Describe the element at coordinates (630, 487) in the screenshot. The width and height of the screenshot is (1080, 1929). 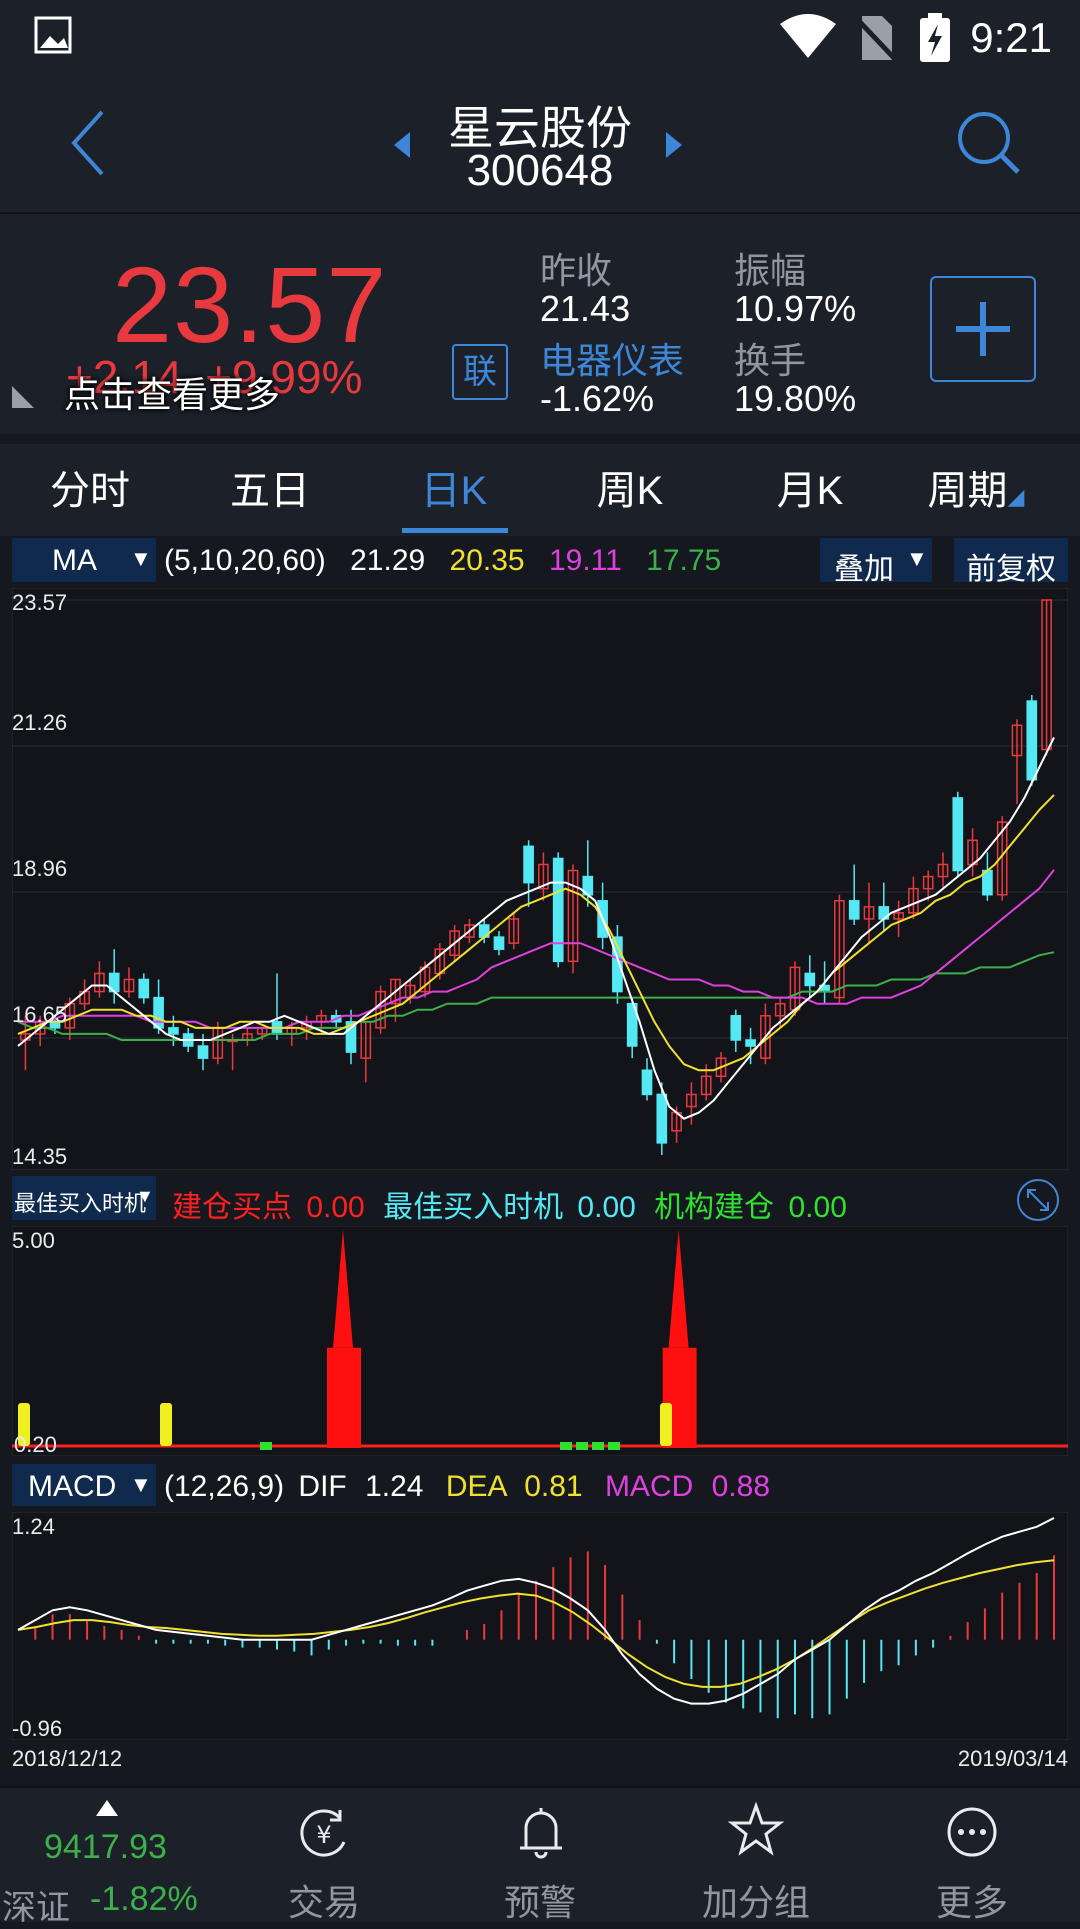
I see `tab-weekly-k: 周K` at that location.